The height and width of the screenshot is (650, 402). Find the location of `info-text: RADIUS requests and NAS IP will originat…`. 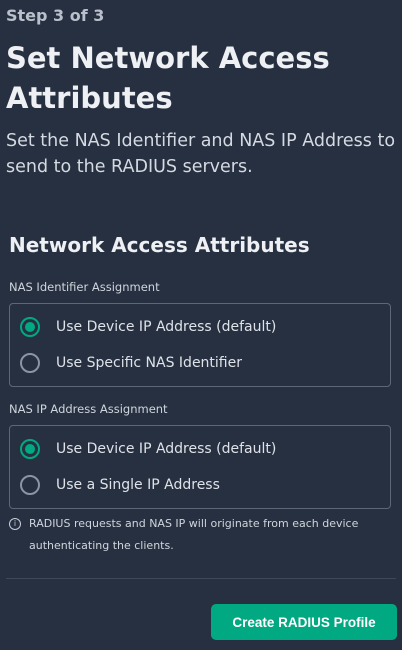

info-text: RADIUS requests and NAS IP will originat… is located at coordinates (194, 534).